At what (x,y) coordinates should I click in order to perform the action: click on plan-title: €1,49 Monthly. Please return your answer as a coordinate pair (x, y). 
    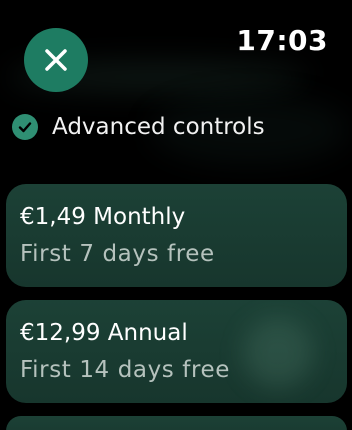
    Looking at the image, I should click on (103, 217).